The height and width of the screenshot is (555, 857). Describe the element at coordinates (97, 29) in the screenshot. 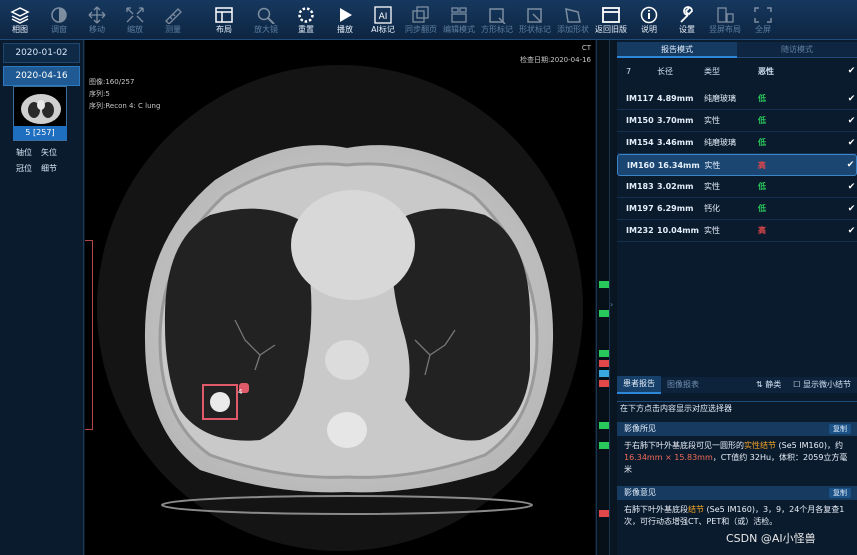

I see `toolbar-label: 移动` at that location.